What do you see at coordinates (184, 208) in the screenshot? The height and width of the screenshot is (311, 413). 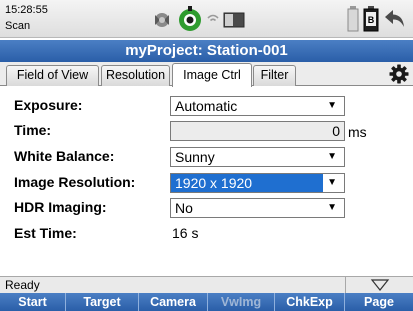 I see `hdr-value: No` at bounding box center [184, 208].